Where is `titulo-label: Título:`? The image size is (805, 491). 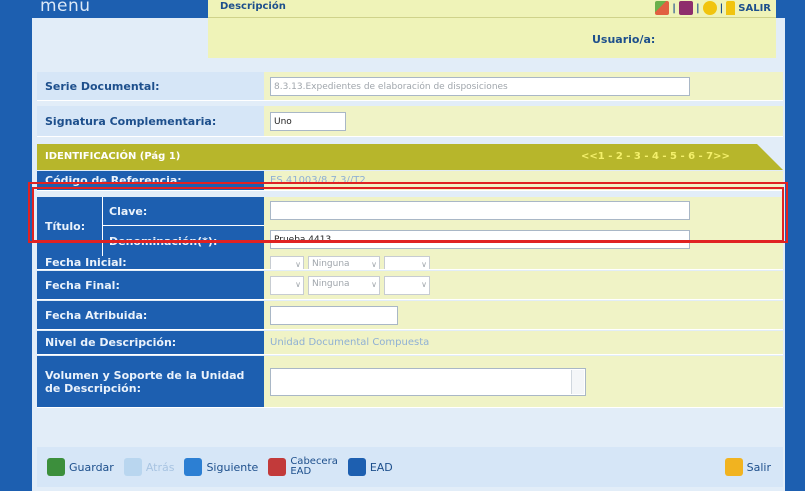 titulo-label: Título: is located at coordinates (70, 226).